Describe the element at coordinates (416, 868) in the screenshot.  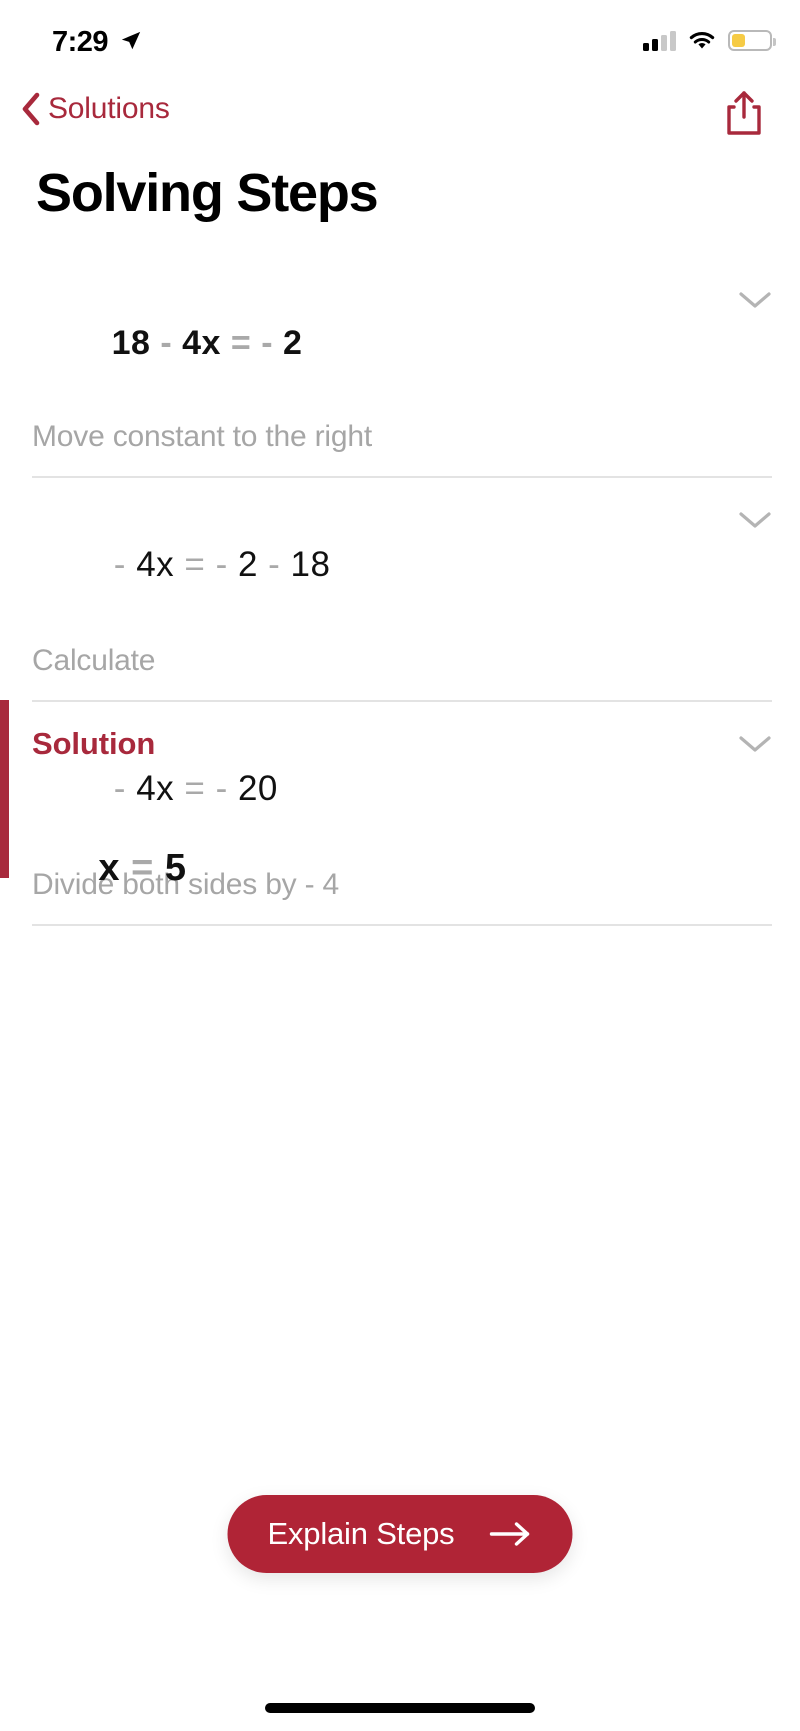
I see `solution-equation: x = 5` at that location.